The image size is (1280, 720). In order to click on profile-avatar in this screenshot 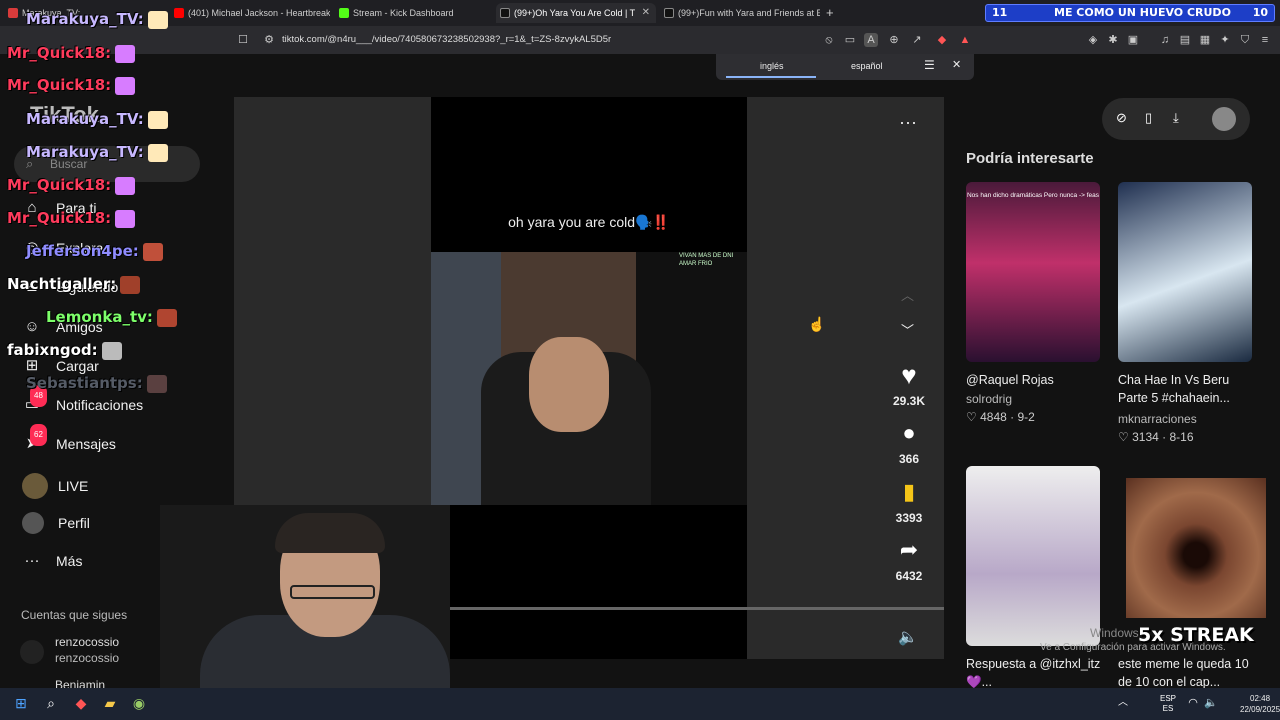, I will do `click(1224, 119)`.